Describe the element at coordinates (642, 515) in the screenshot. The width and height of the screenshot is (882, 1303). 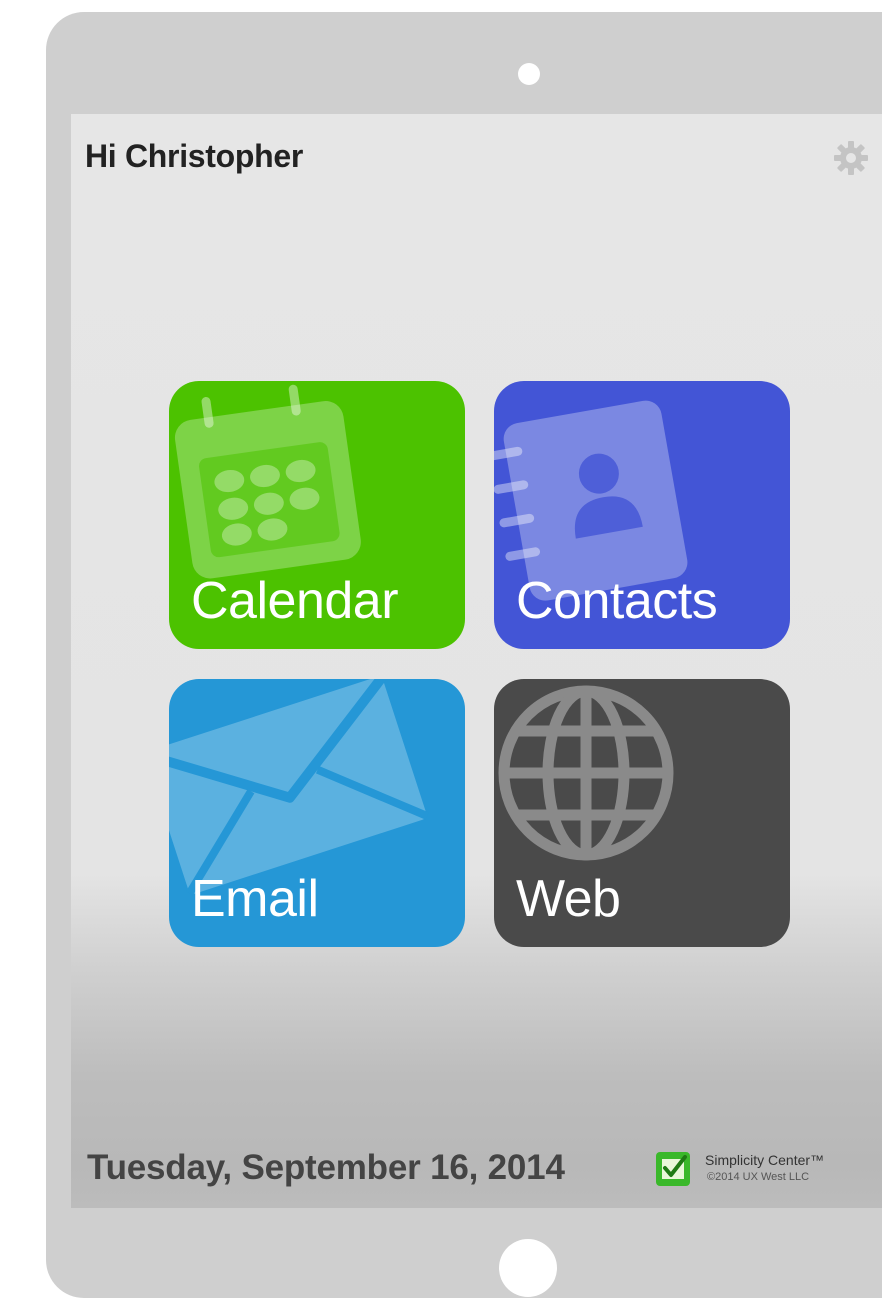
I see `contacts-tile: Contacts` at that location.